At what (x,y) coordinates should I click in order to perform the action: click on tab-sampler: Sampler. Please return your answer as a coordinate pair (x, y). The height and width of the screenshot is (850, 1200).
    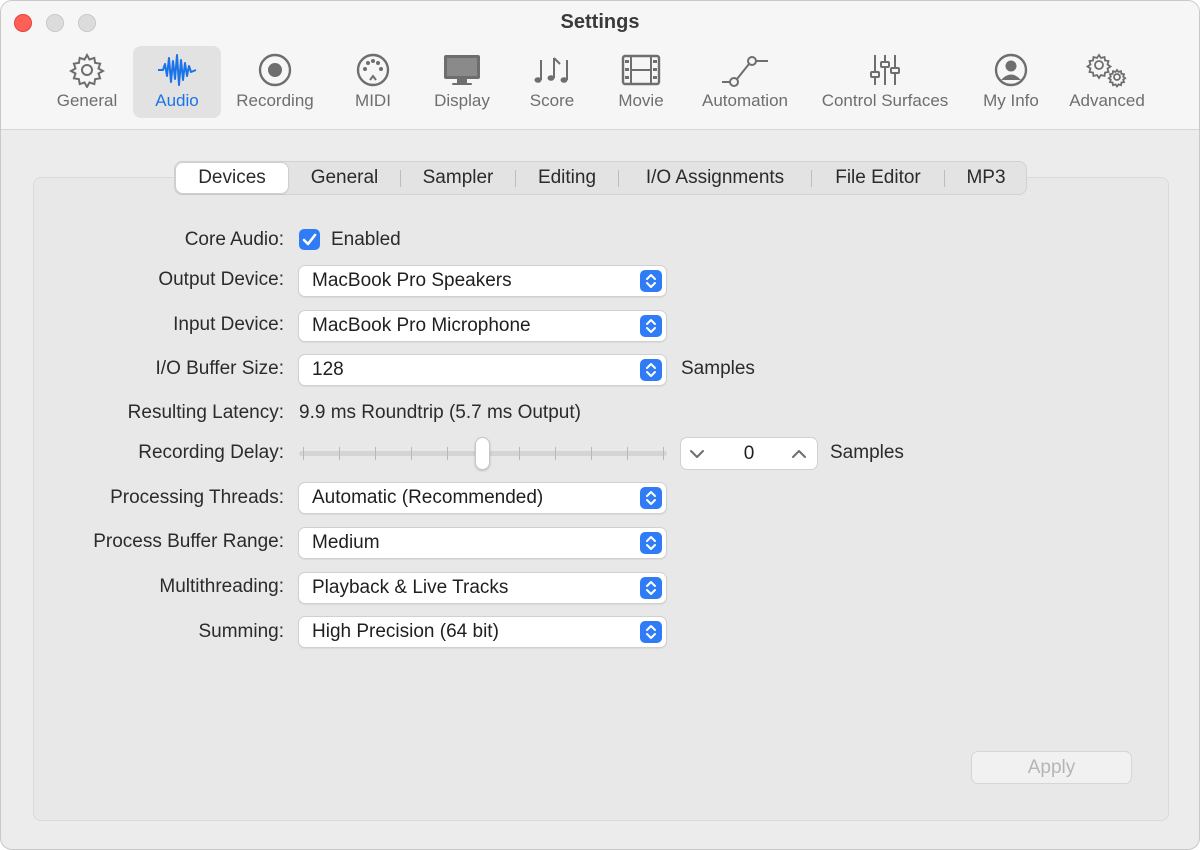
    Looking at the image, I should click on (458, 178).